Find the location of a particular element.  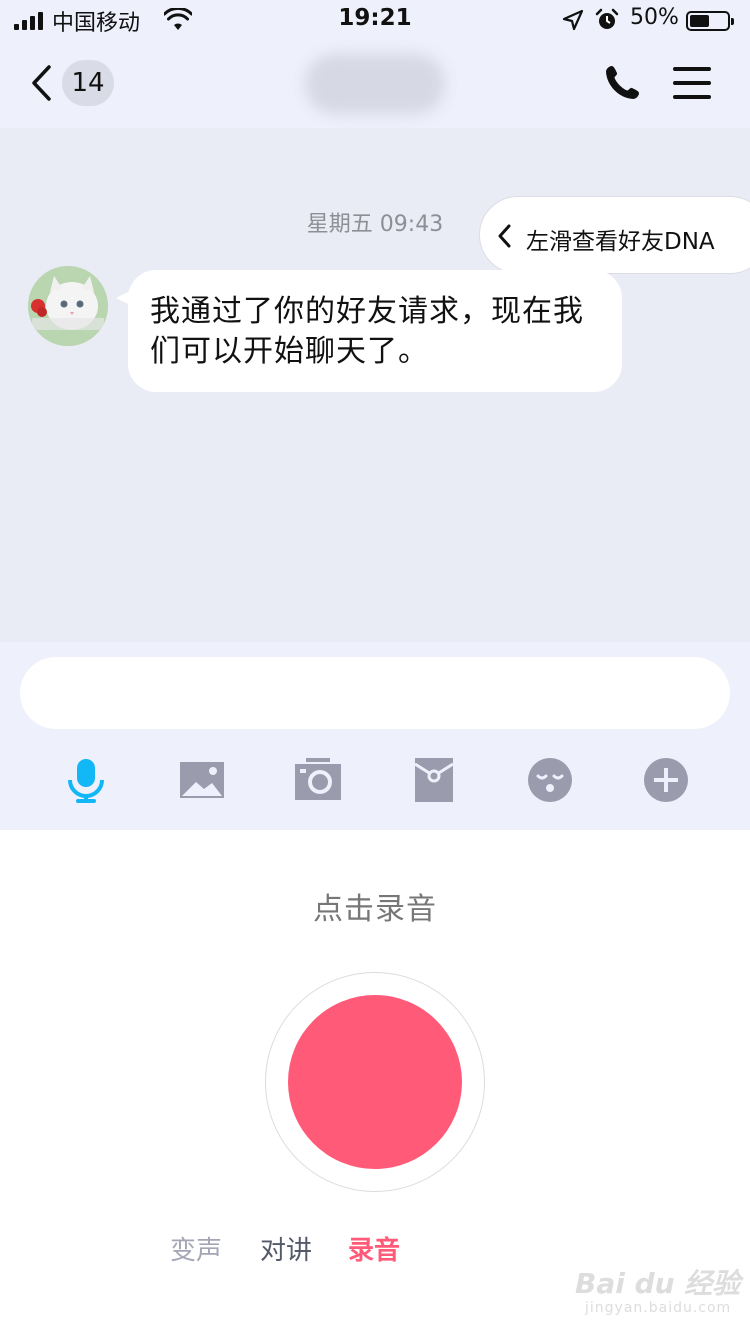

kitten-avatar-image is located at coordinates (68, 306).